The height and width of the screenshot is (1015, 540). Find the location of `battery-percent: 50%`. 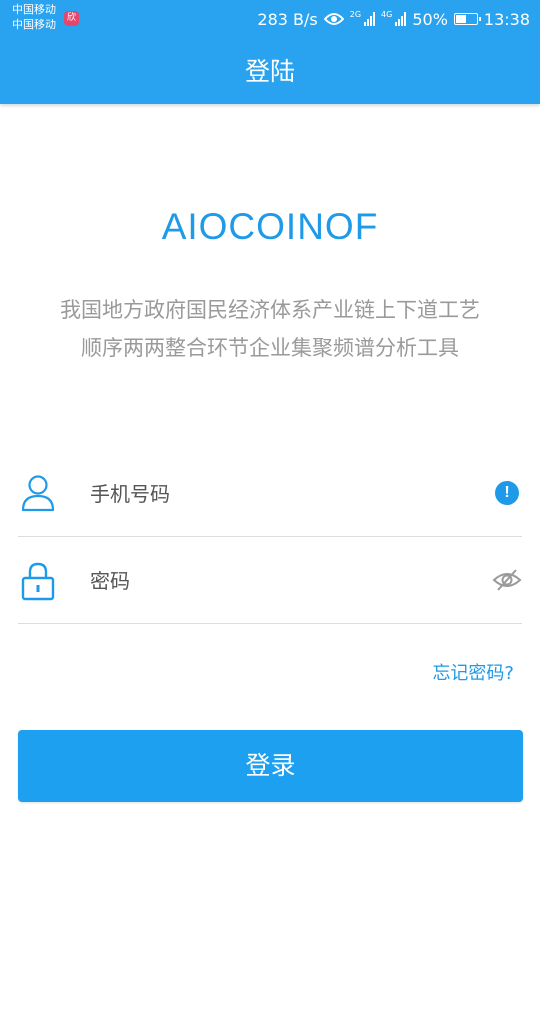

battery-percent: 50% is located at coordinates (430, 19).